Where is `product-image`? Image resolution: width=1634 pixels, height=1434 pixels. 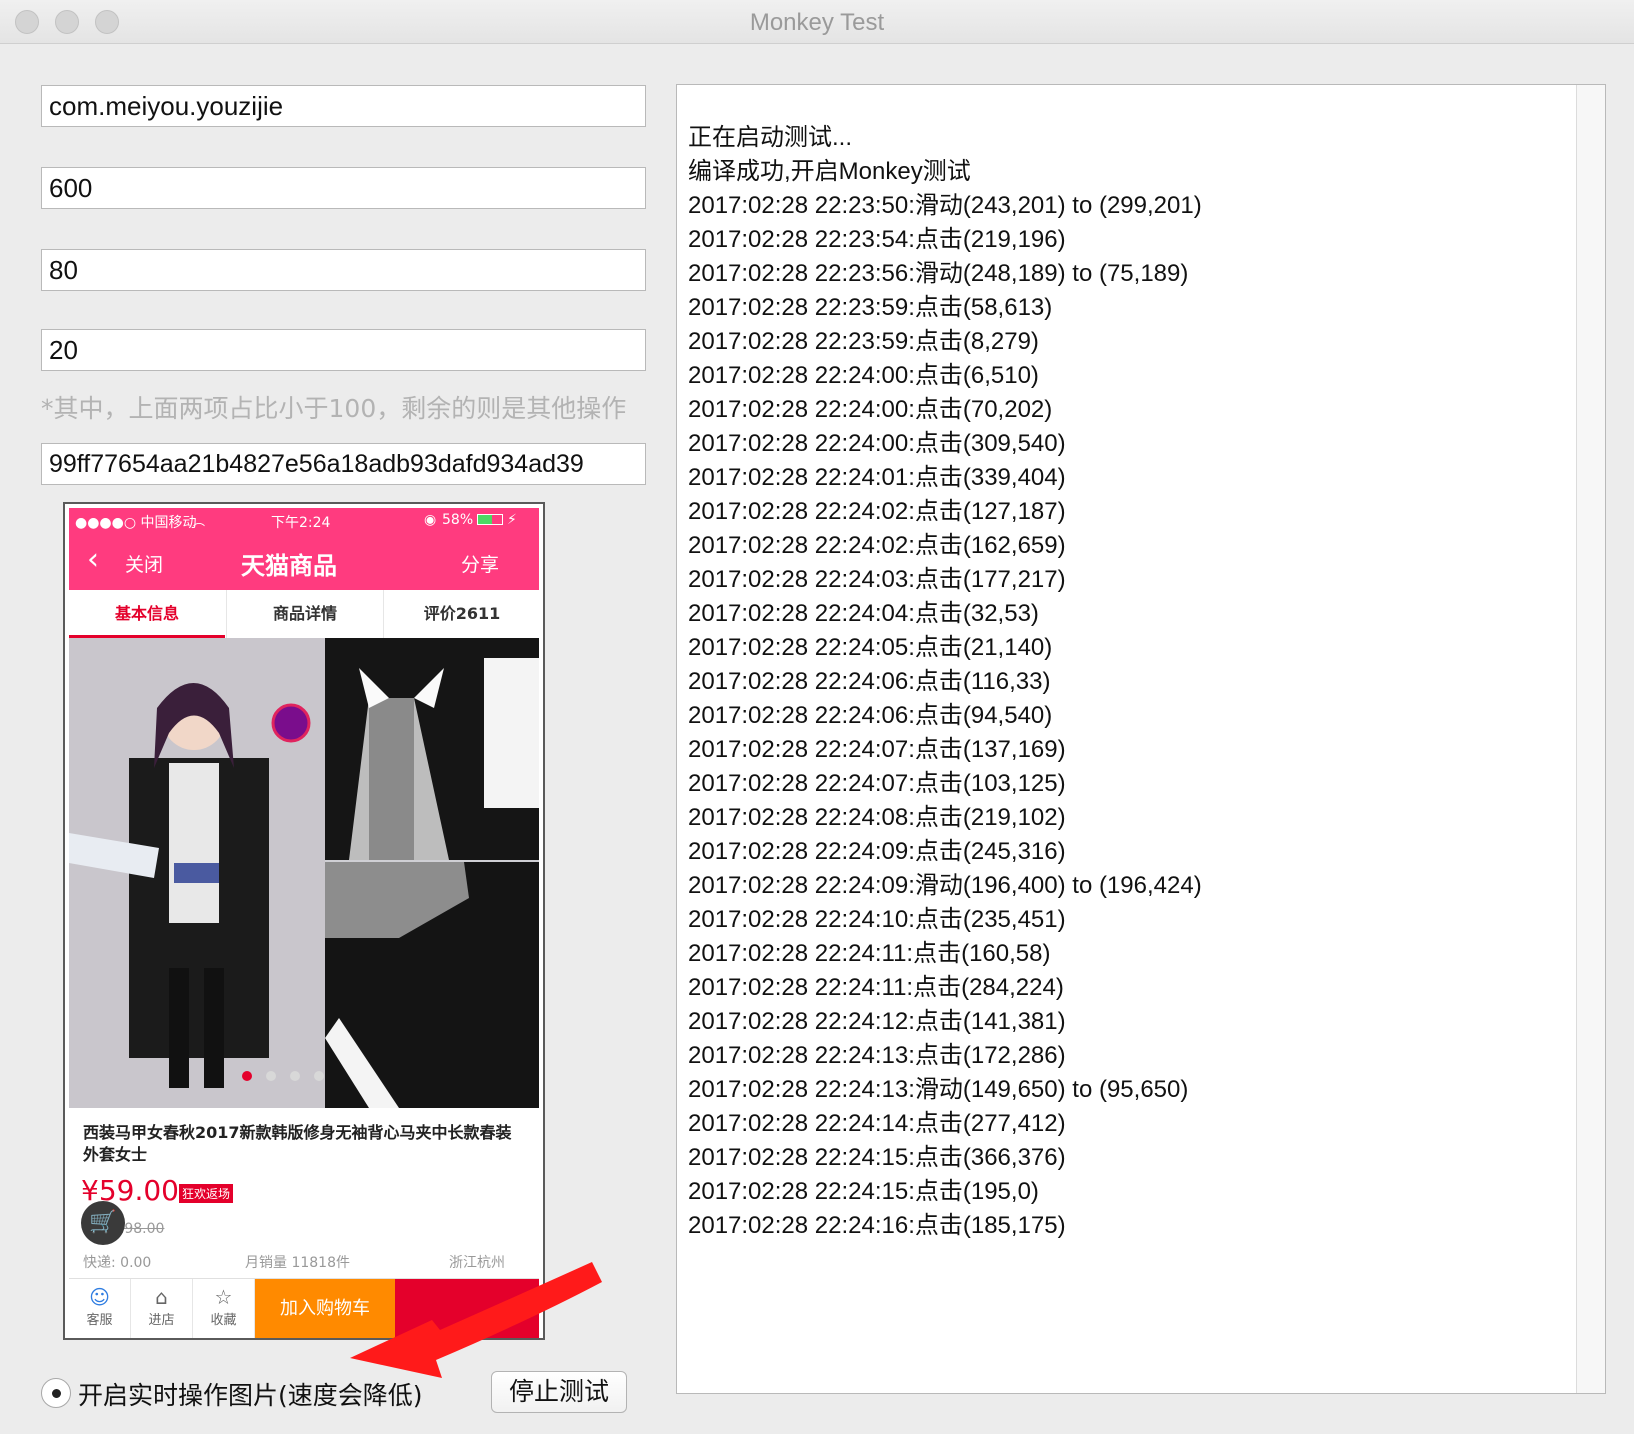 product-image is located at coordinates (304, 873).